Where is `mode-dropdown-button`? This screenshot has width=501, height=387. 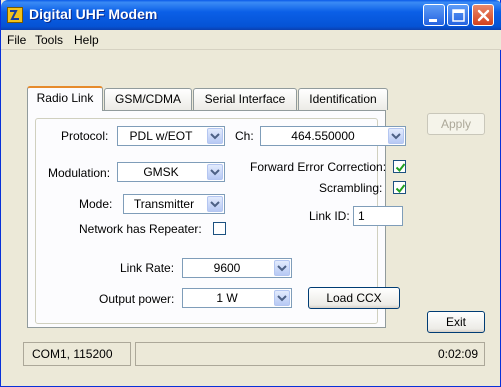
mode-dropdown-button is located at coordinates (215, 204).